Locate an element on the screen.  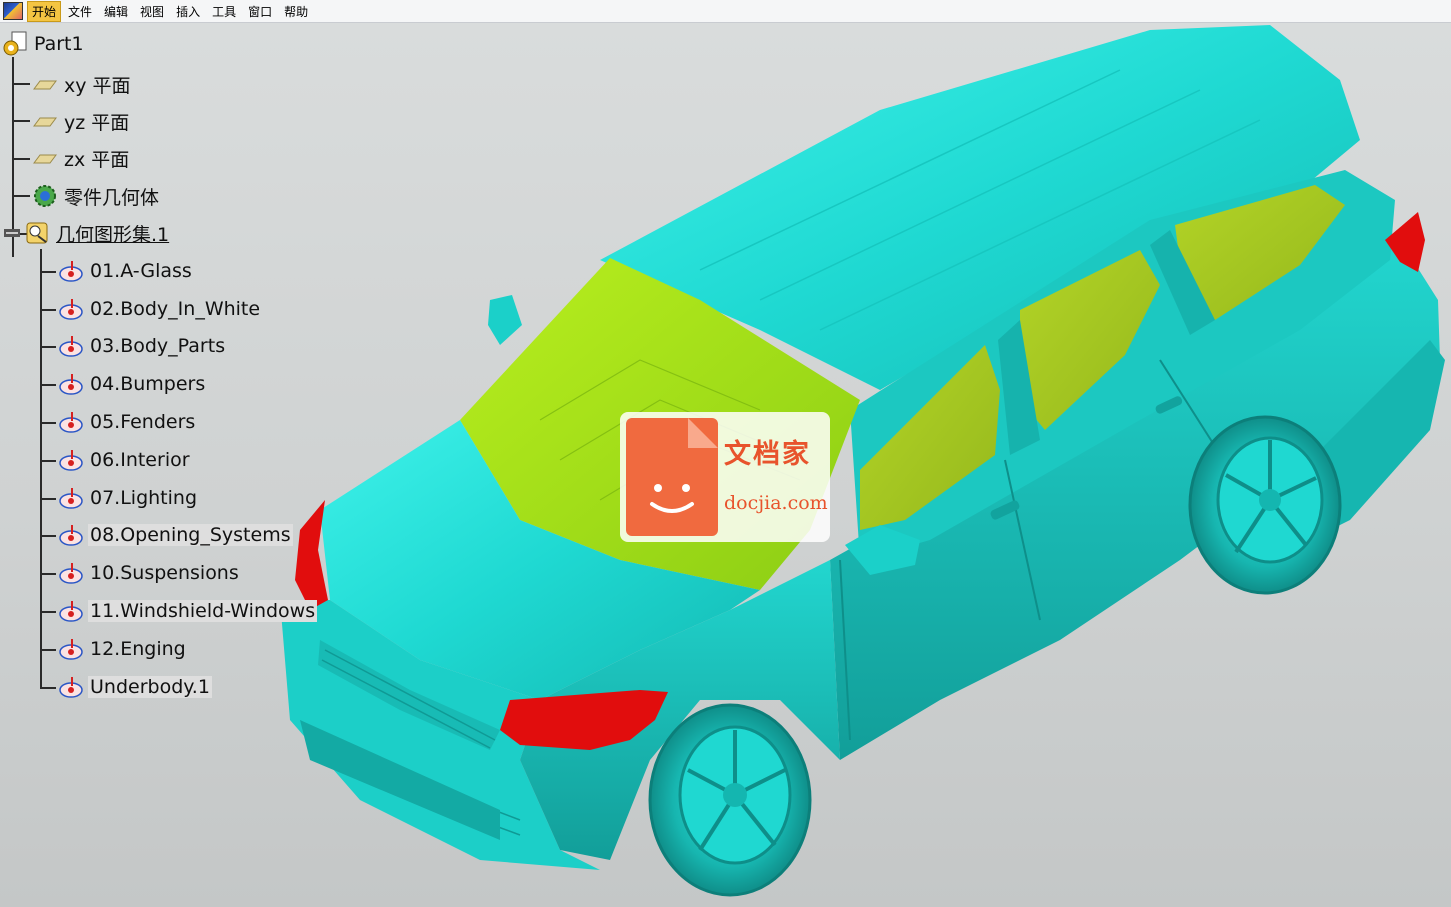
tree-node-zx-plane: zx 平面 is located at coordinates (81, 158).